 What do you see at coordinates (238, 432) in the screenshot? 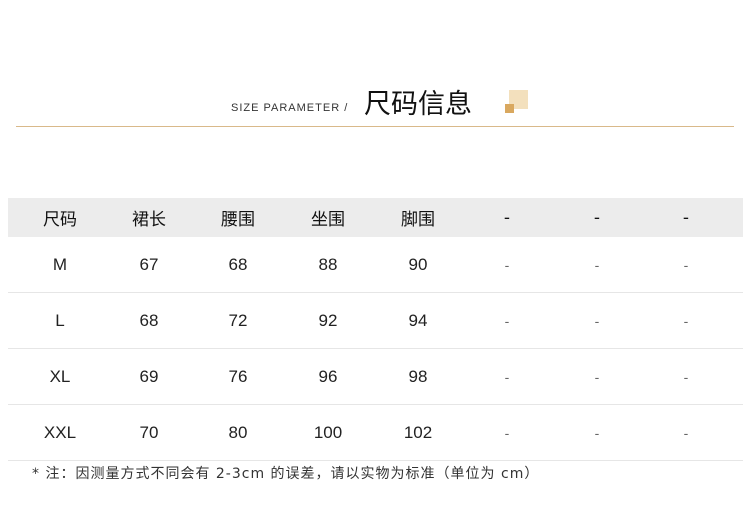
I see `table-cell: 80` at bounding box center [238, 432].